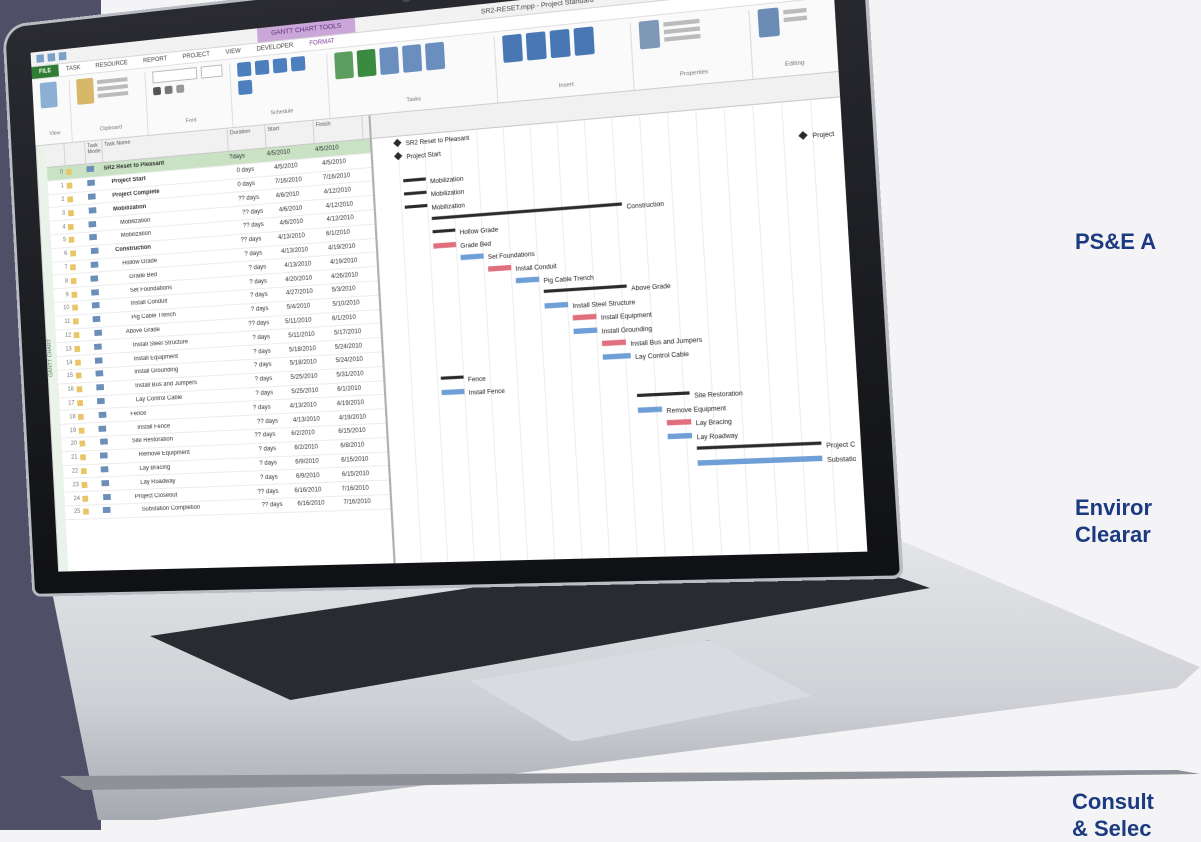 The width and height of the screenshot is (1201, 842). I want to click on column-task-mode-header: Task Mode, so click(94, 151).